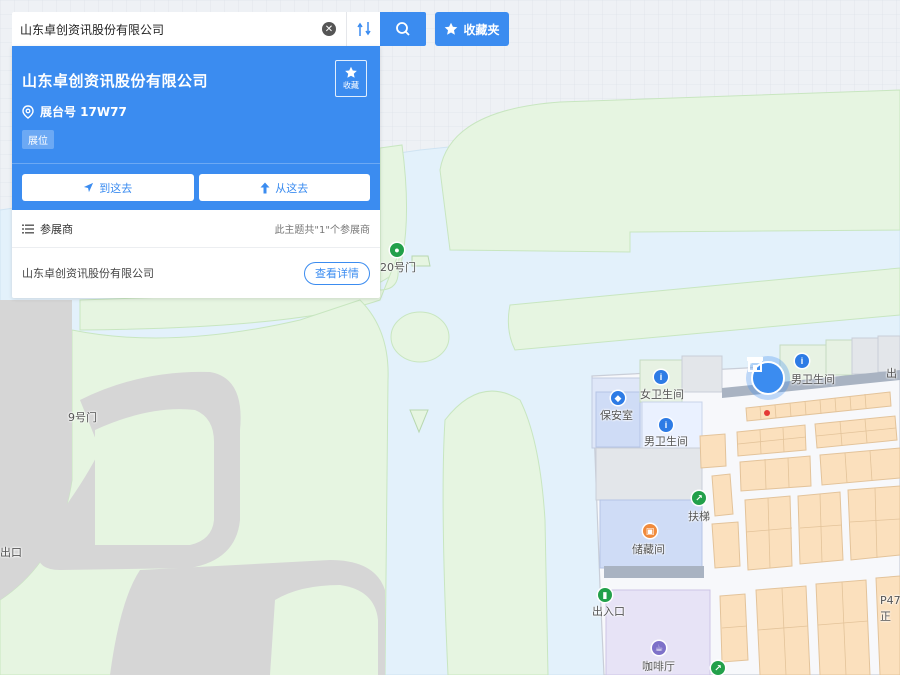 This screenshot has width=900, height=675. What do you see at coordinates (398, 267) in the screenshot?
I see `gate-20-label: 20号门` at bounding box center [398, 267].